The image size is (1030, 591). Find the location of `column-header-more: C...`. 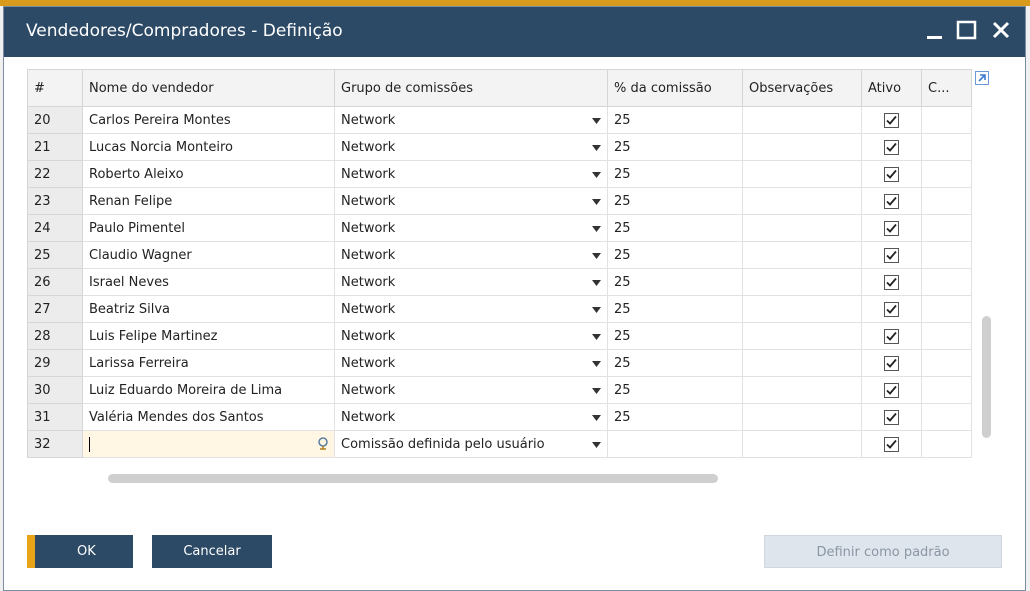

column-header-more: C... is located at coordinates (946, 88).